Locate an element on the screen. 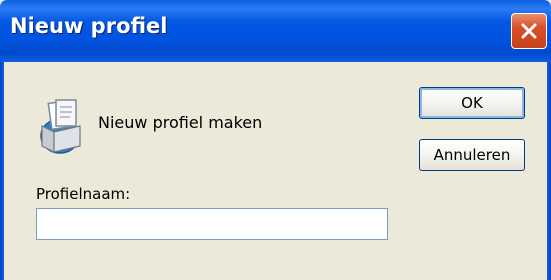  cancel-button: Annuleren is located at coordinates (472, 155).